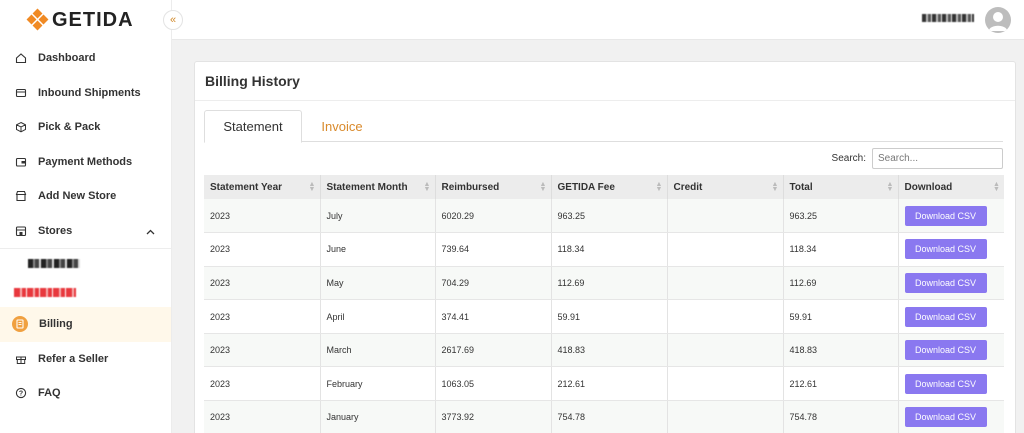  Describe the element at coordinates (493, 316) in the screenshot. I see `cell-reimbursed: 374.41` at that location.